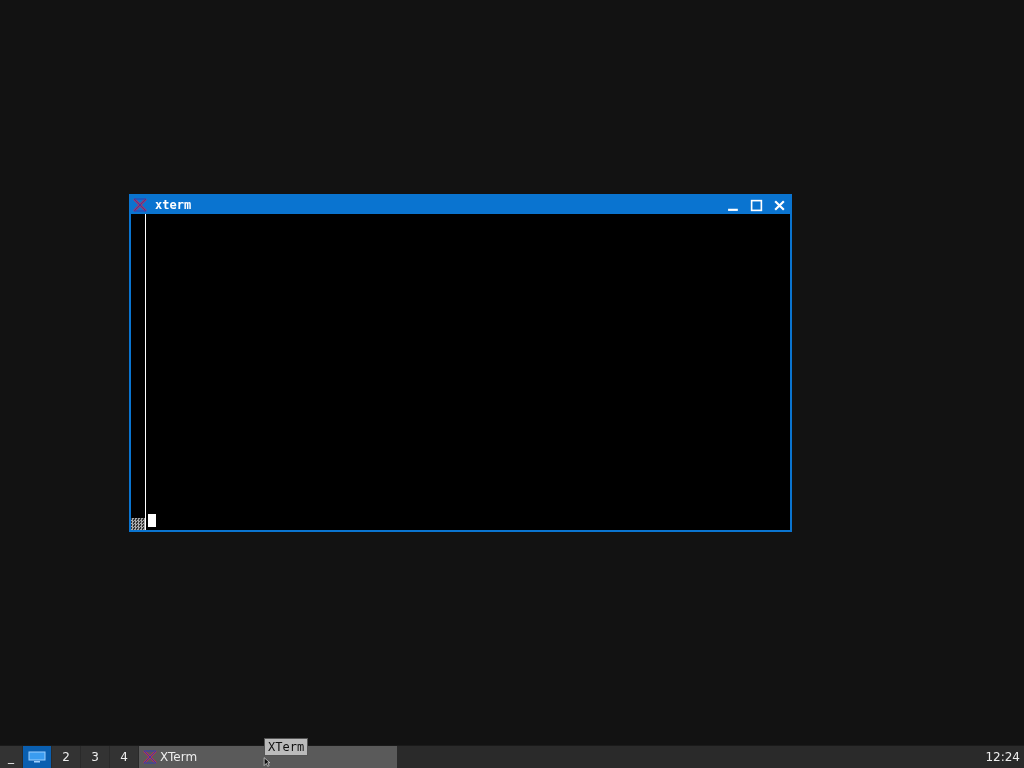  Describe the element at coordinates (124, 757) in the screenshot. I see `workspace-button: 4` at that location.